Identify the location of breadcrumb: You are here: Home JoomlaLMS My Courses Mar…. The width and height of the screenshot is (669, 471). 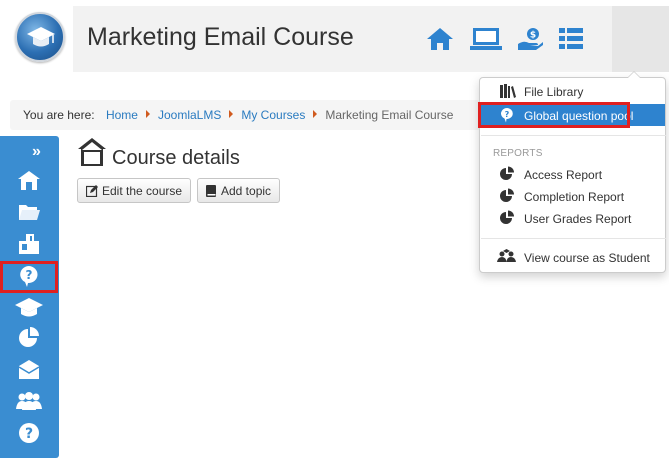
(245, 115).